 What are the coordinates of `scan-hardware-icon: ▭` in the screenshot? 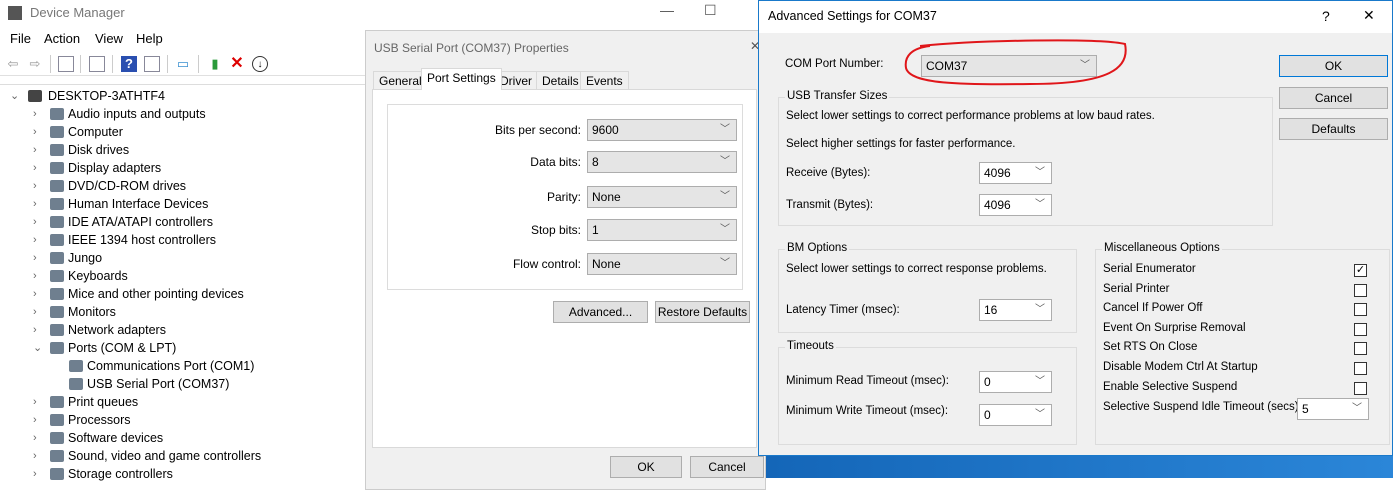 It's located at (183, 64).